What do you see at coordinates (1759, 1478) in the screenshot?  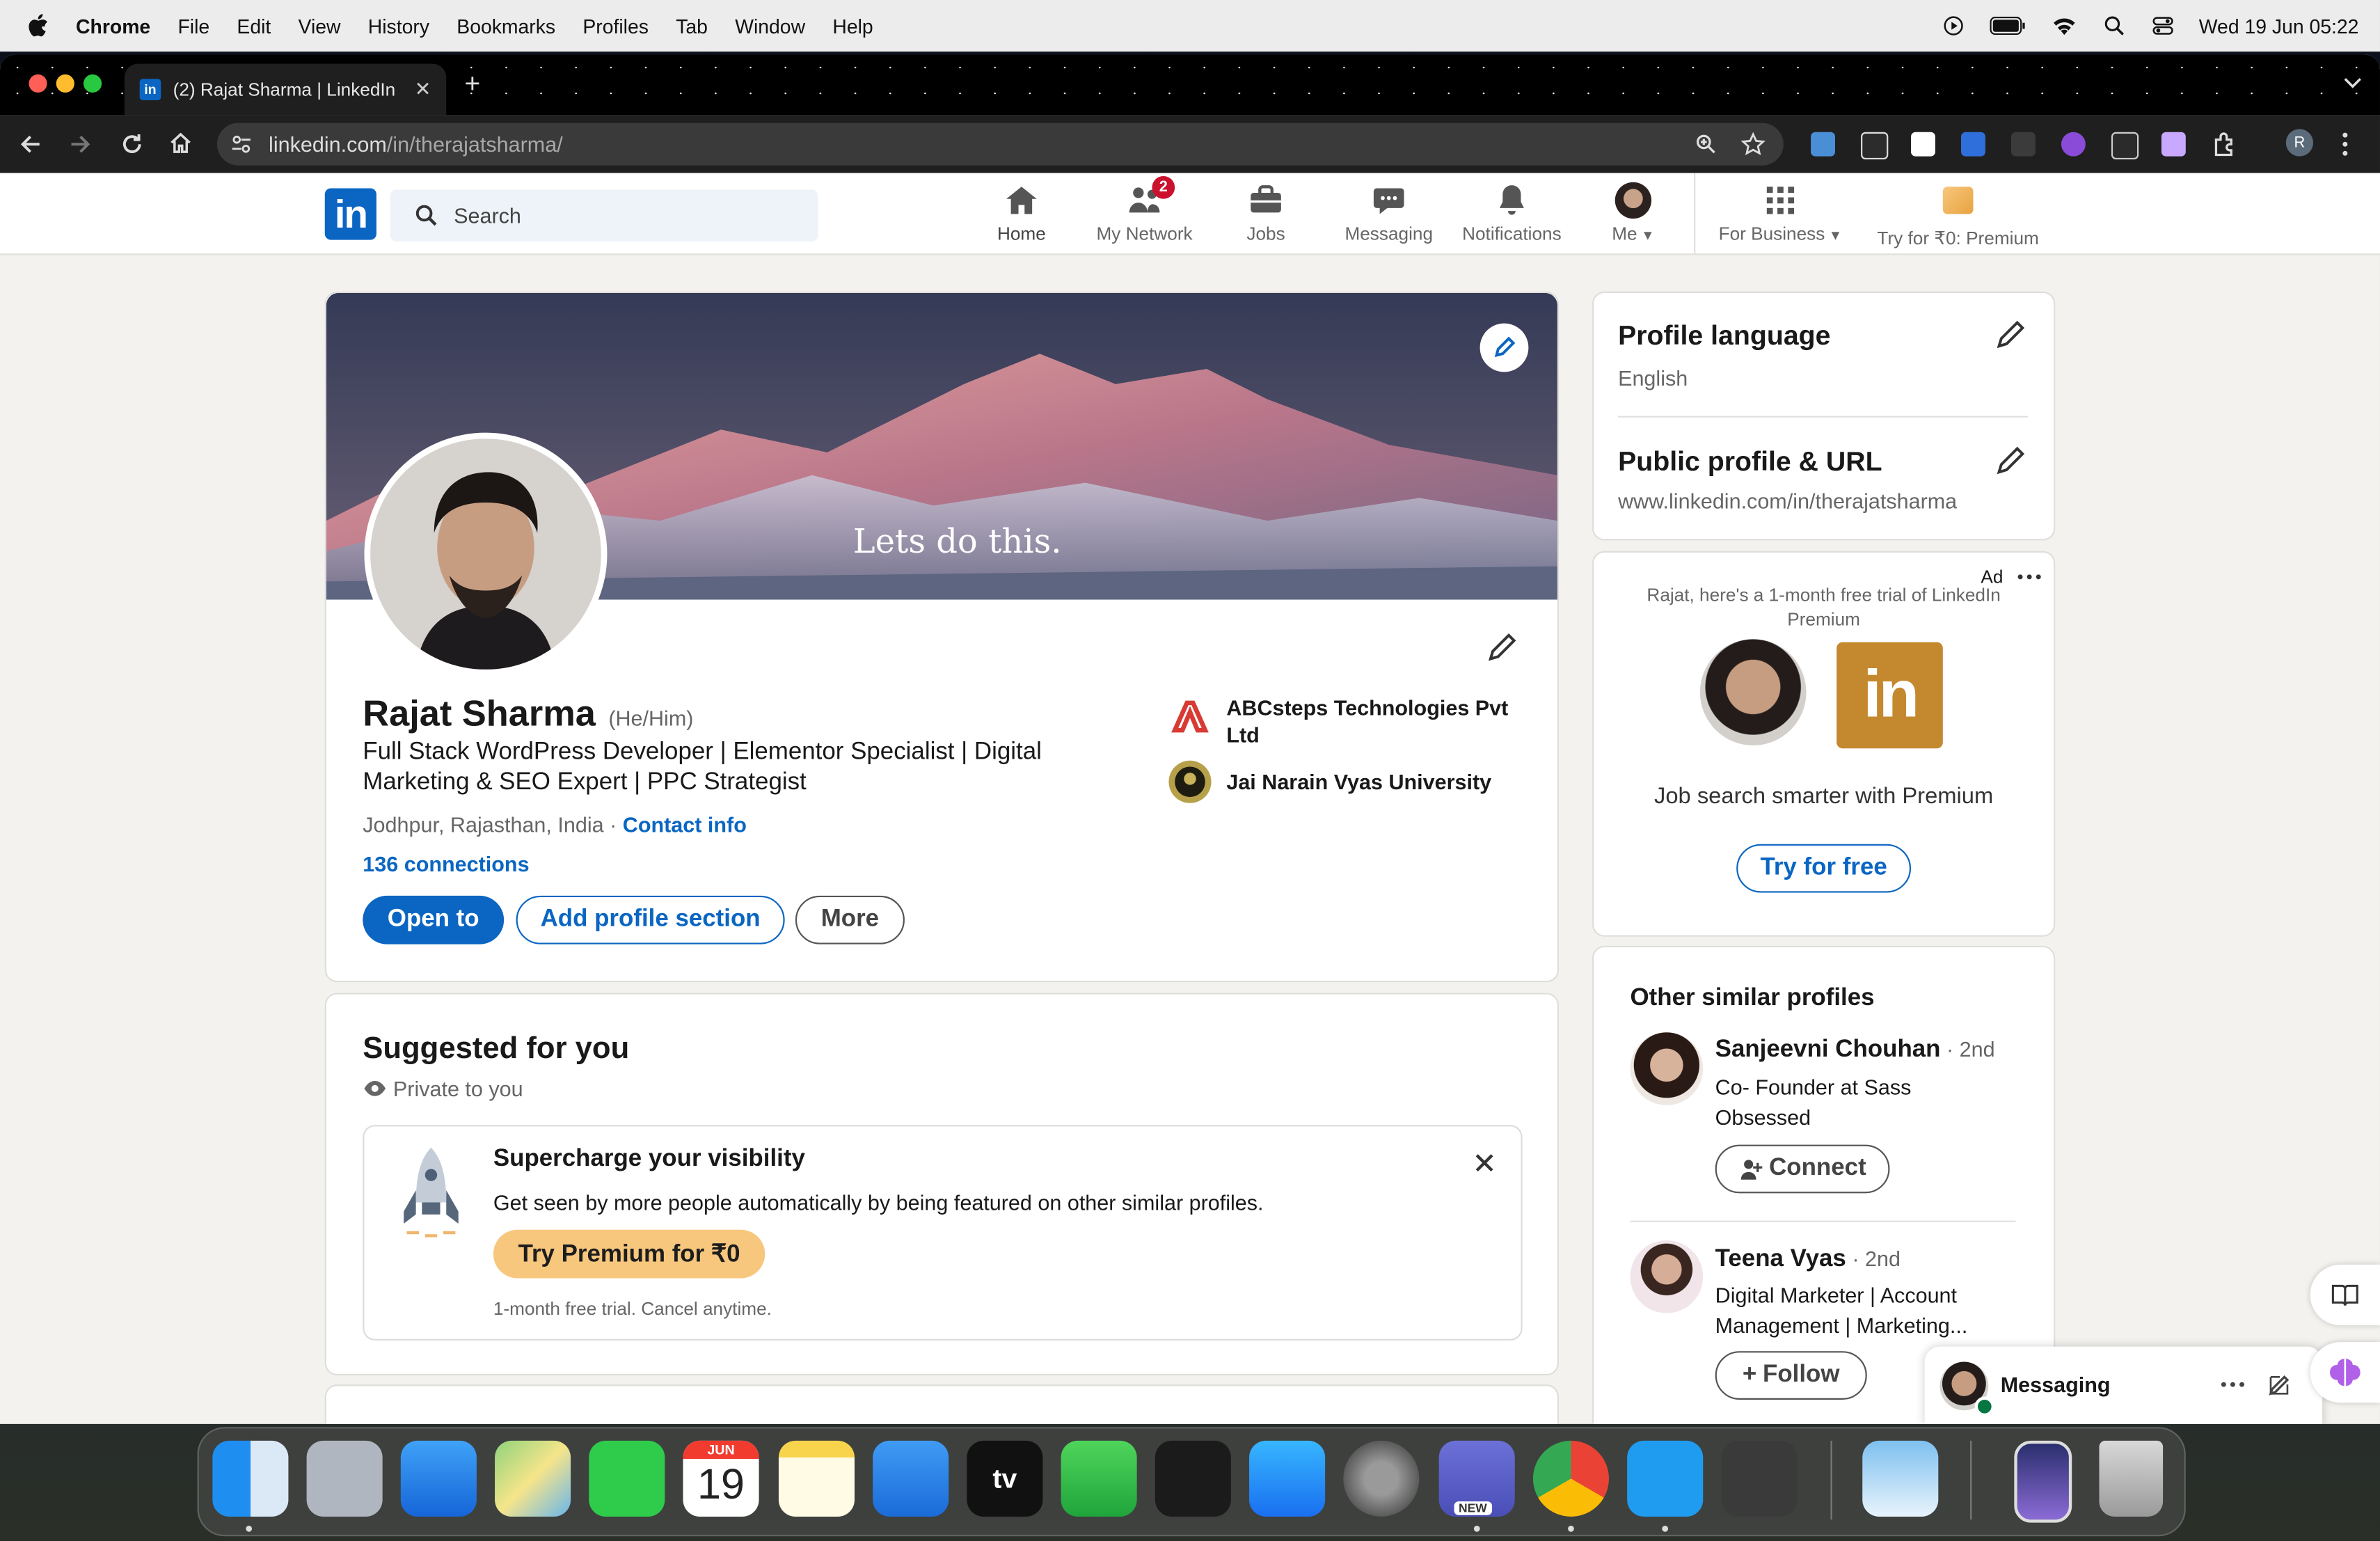 I see `calculator-icon` at bounding box center [1759, 1478].